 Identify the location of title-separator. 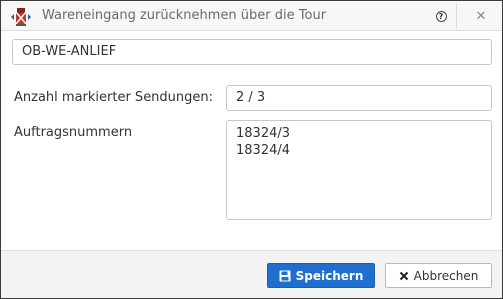
(456, 16).